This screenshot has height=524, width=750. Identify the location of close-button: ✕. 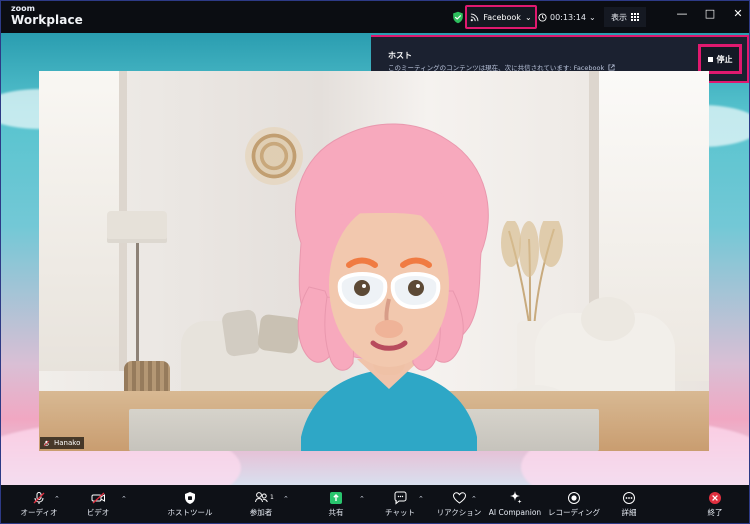
(738, 13).